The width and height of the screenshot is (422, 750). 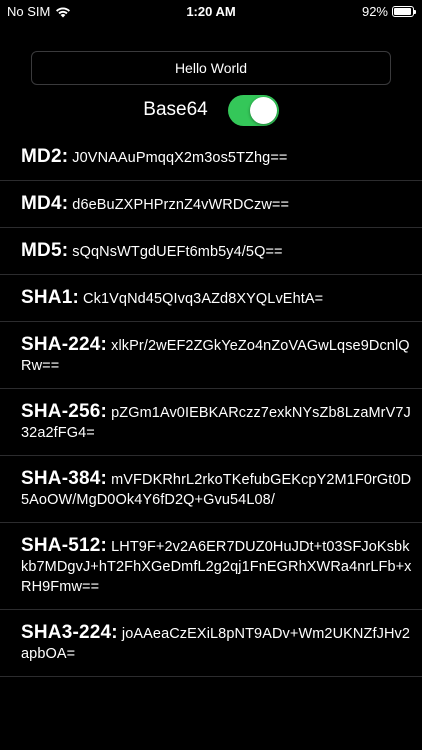 I want to click on hash-row: MD5: sQqNsWTgdUEFt6mb5y4/5Q==, so click(x=211, y=251).